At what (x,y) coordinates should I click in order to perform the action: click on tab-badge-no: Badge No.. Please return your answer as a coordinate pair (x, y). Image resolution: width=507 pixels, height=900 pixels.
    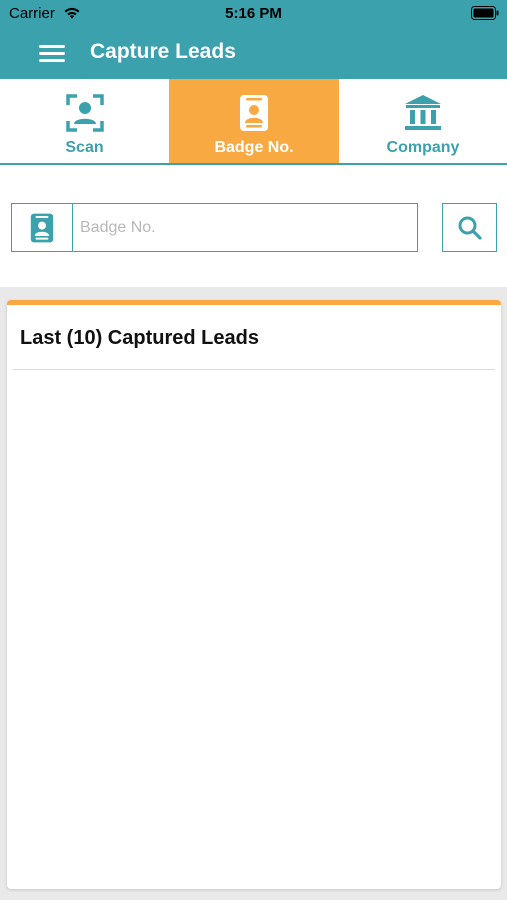
    Looking at the image, I should click on (254, 121).